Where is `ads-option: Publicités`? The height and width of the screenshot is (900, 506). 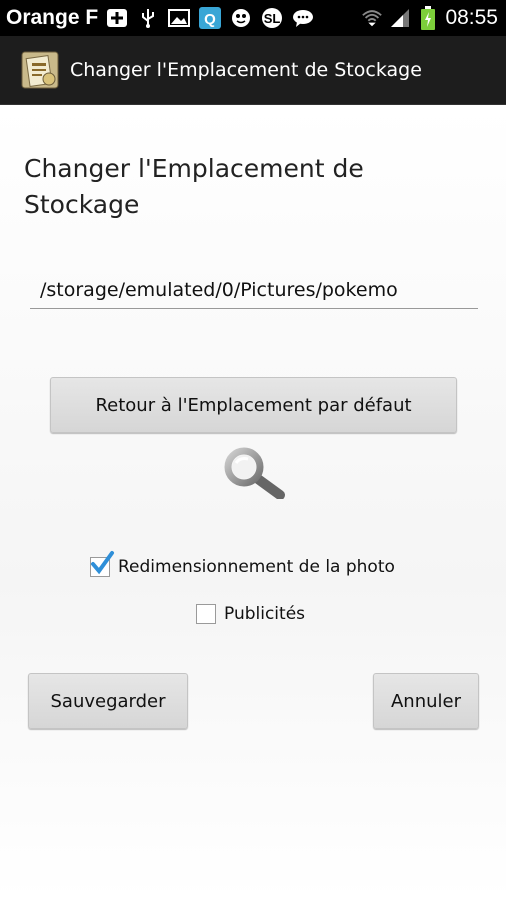
ads-option: Publicités is located at coordinates (250, 614).